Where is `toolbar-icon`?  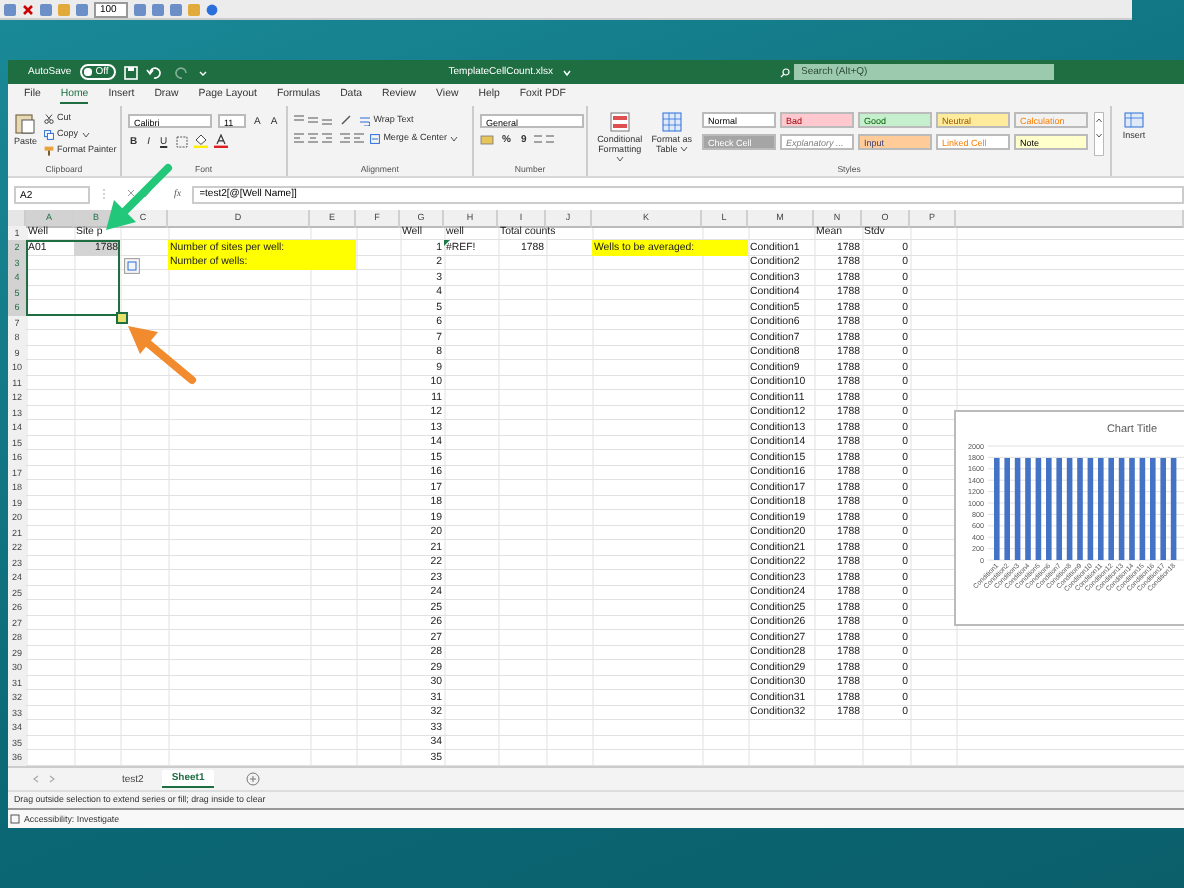 toolbar-icon is located at coordinates (10, 9).